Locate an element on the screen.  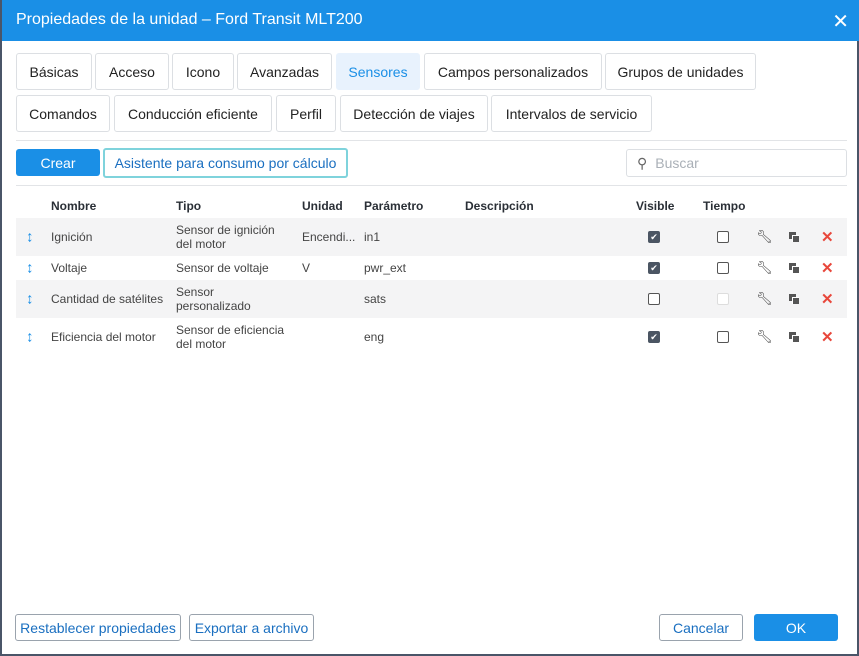
search-input: ⚲ Buscar is located at coordinates (736, 163).